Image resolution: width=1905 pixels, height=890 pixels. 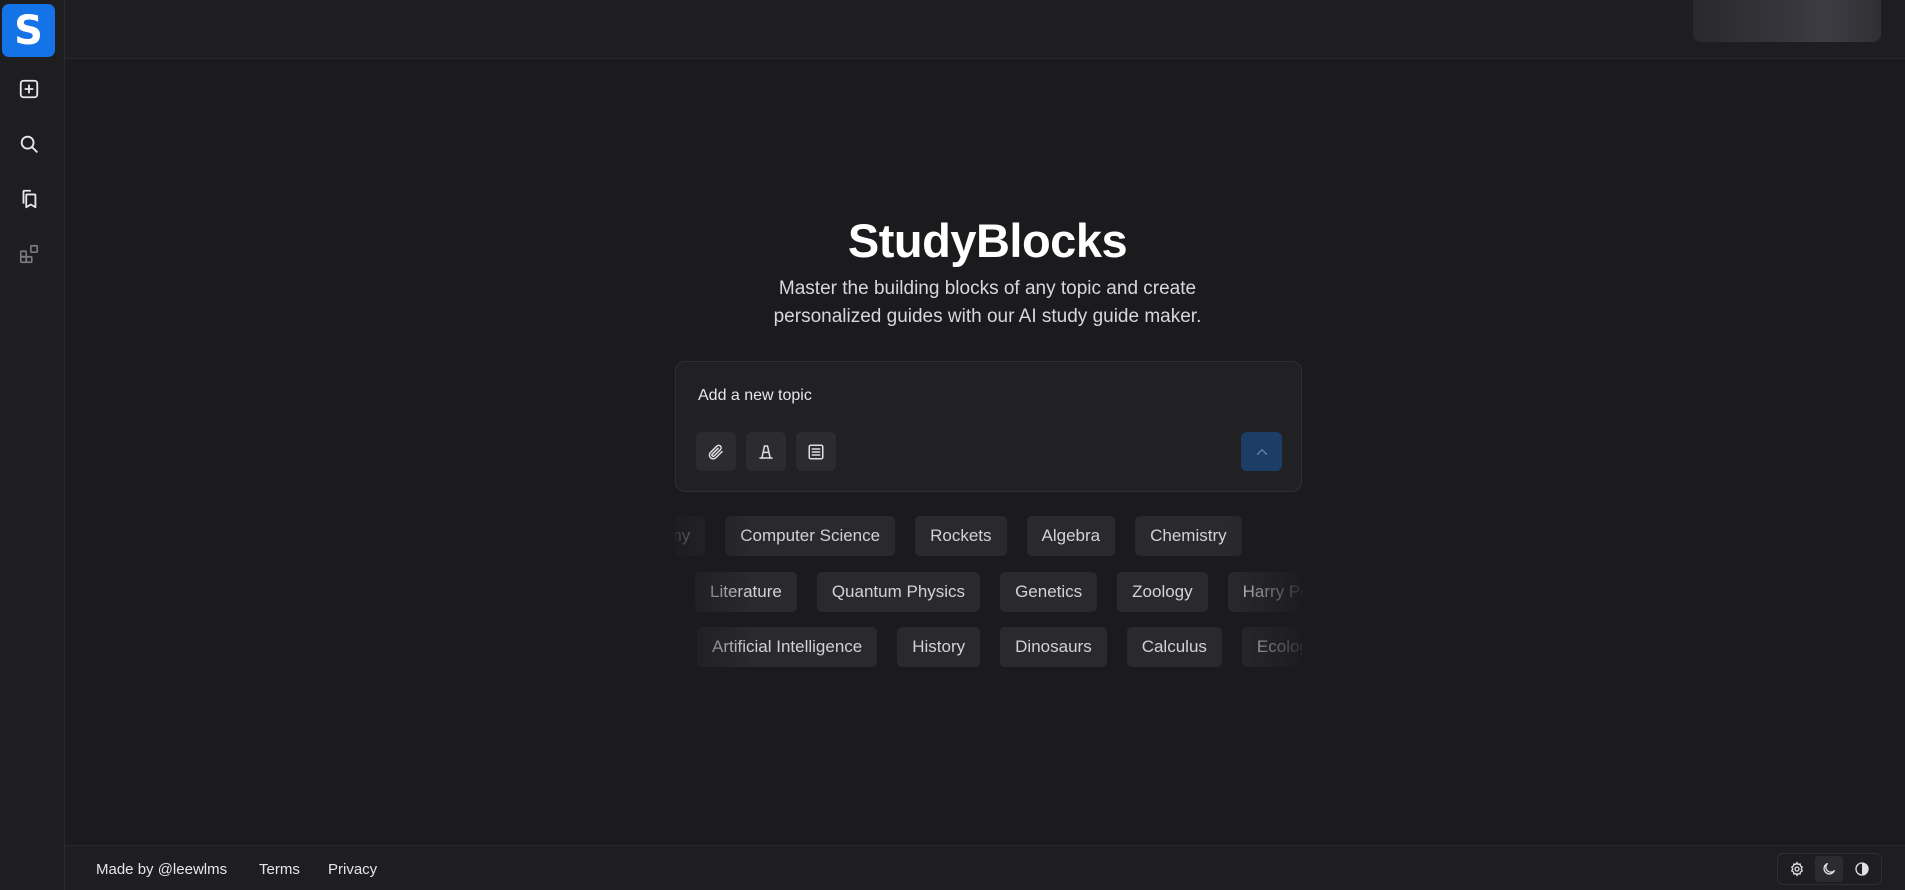 What do you see at coordinates (1271, 647) in the screenshot?
I see `topic-chip: Ecology` at bounding box center [1271, 647].